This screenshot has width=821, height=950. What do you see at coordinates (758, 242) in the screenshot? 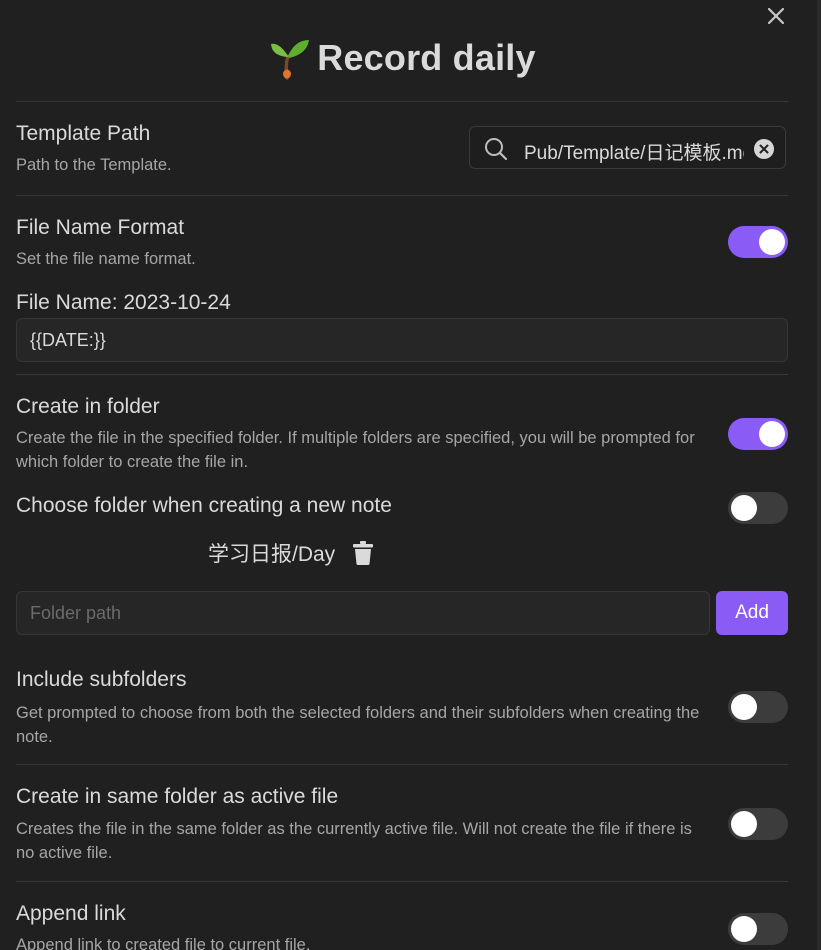
I see `file-name-format-toggle` at bounding box center [758, 242].